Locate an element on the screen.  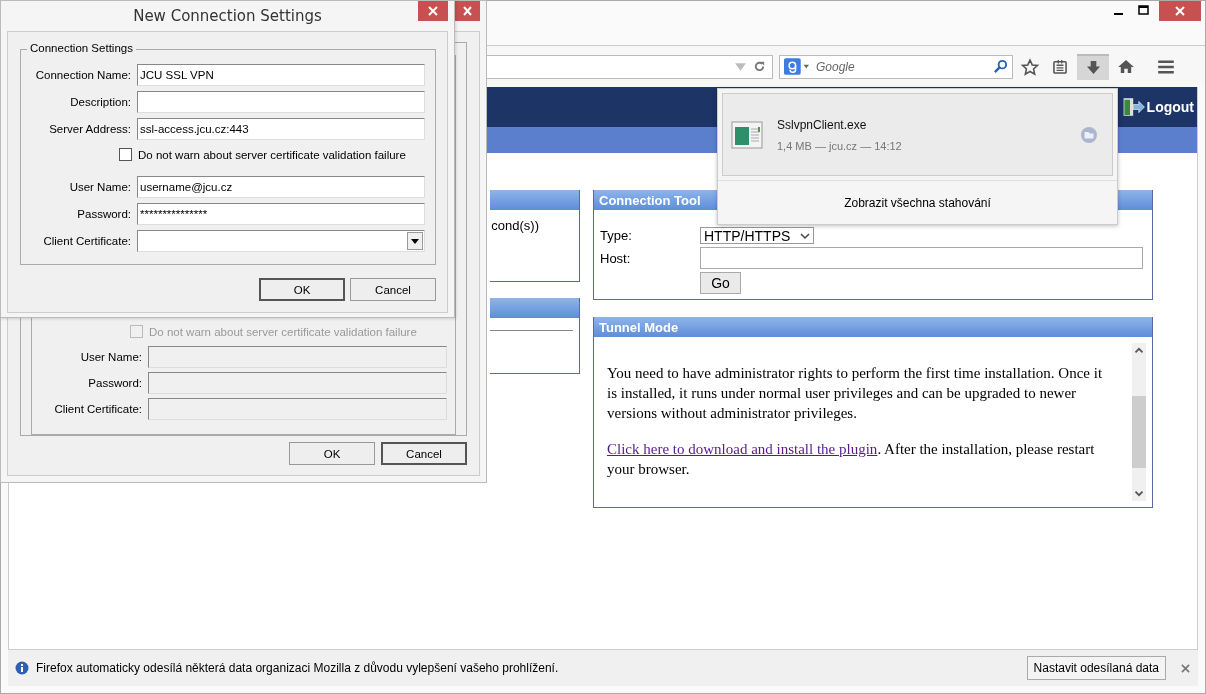
checkbox is located at coordinates (125, 154).